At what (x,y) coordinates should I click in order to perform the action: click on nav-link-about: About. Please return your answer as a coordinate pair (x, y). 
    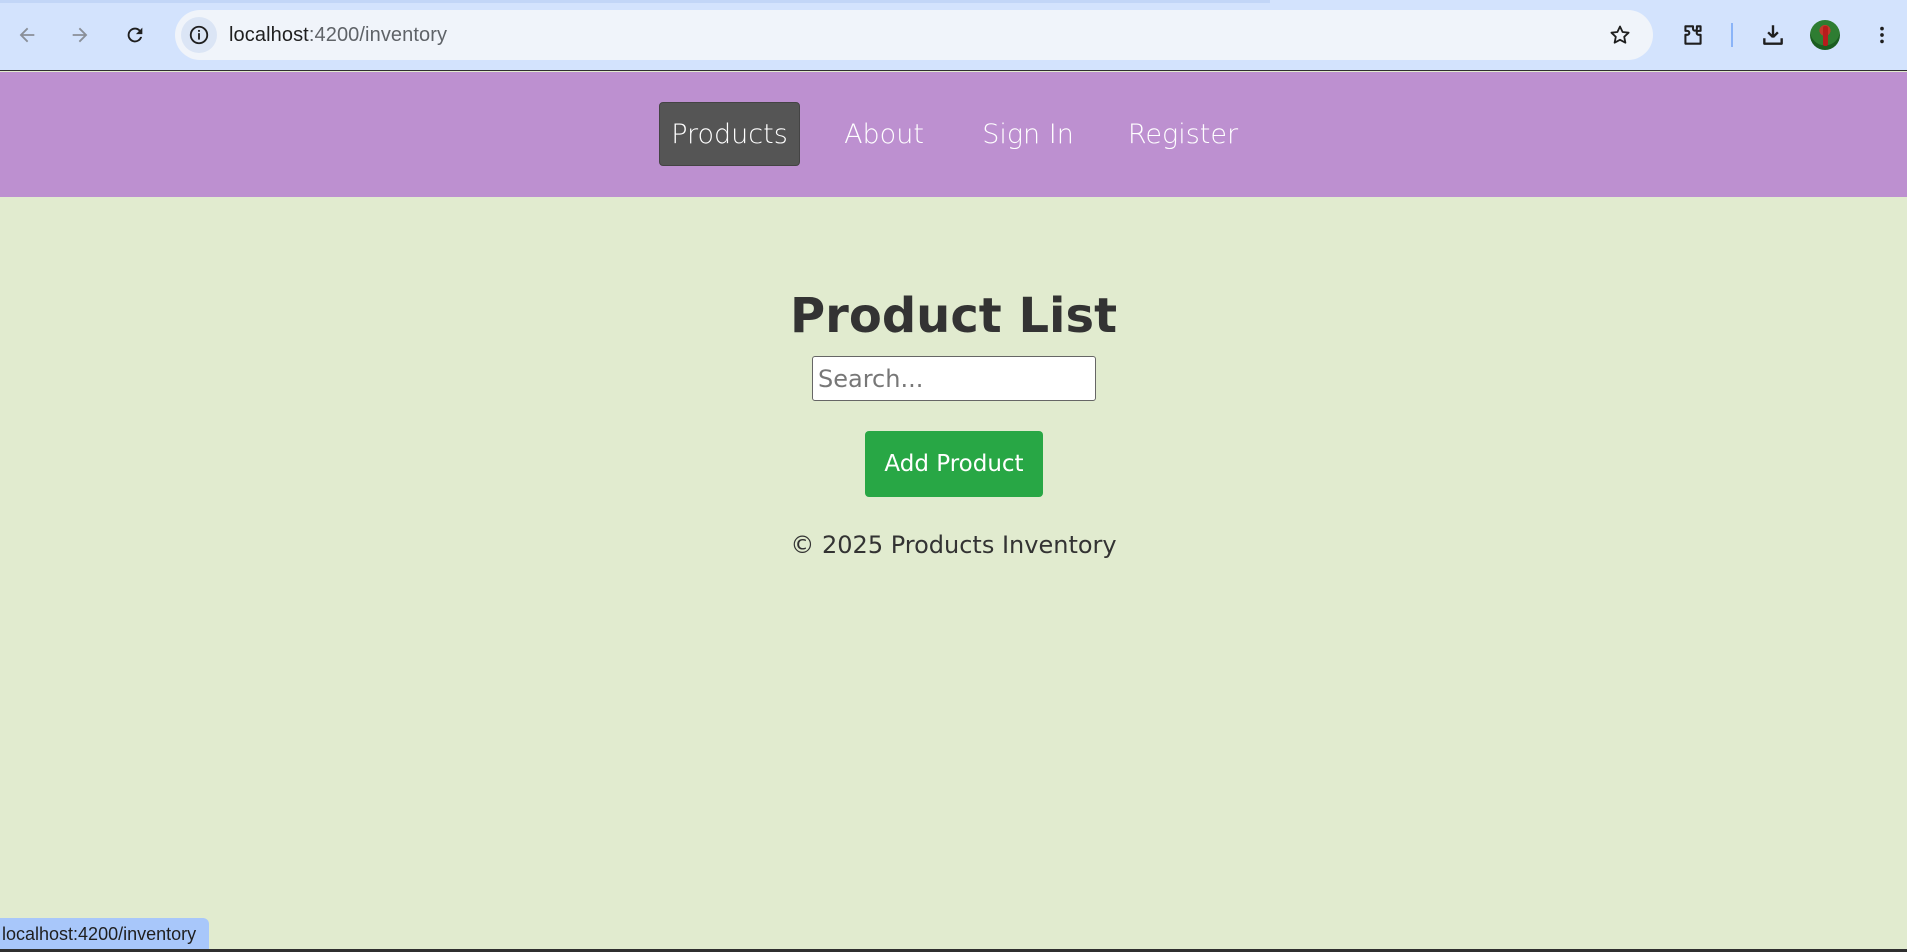
    Looking at the image, I should click on (884, 134).